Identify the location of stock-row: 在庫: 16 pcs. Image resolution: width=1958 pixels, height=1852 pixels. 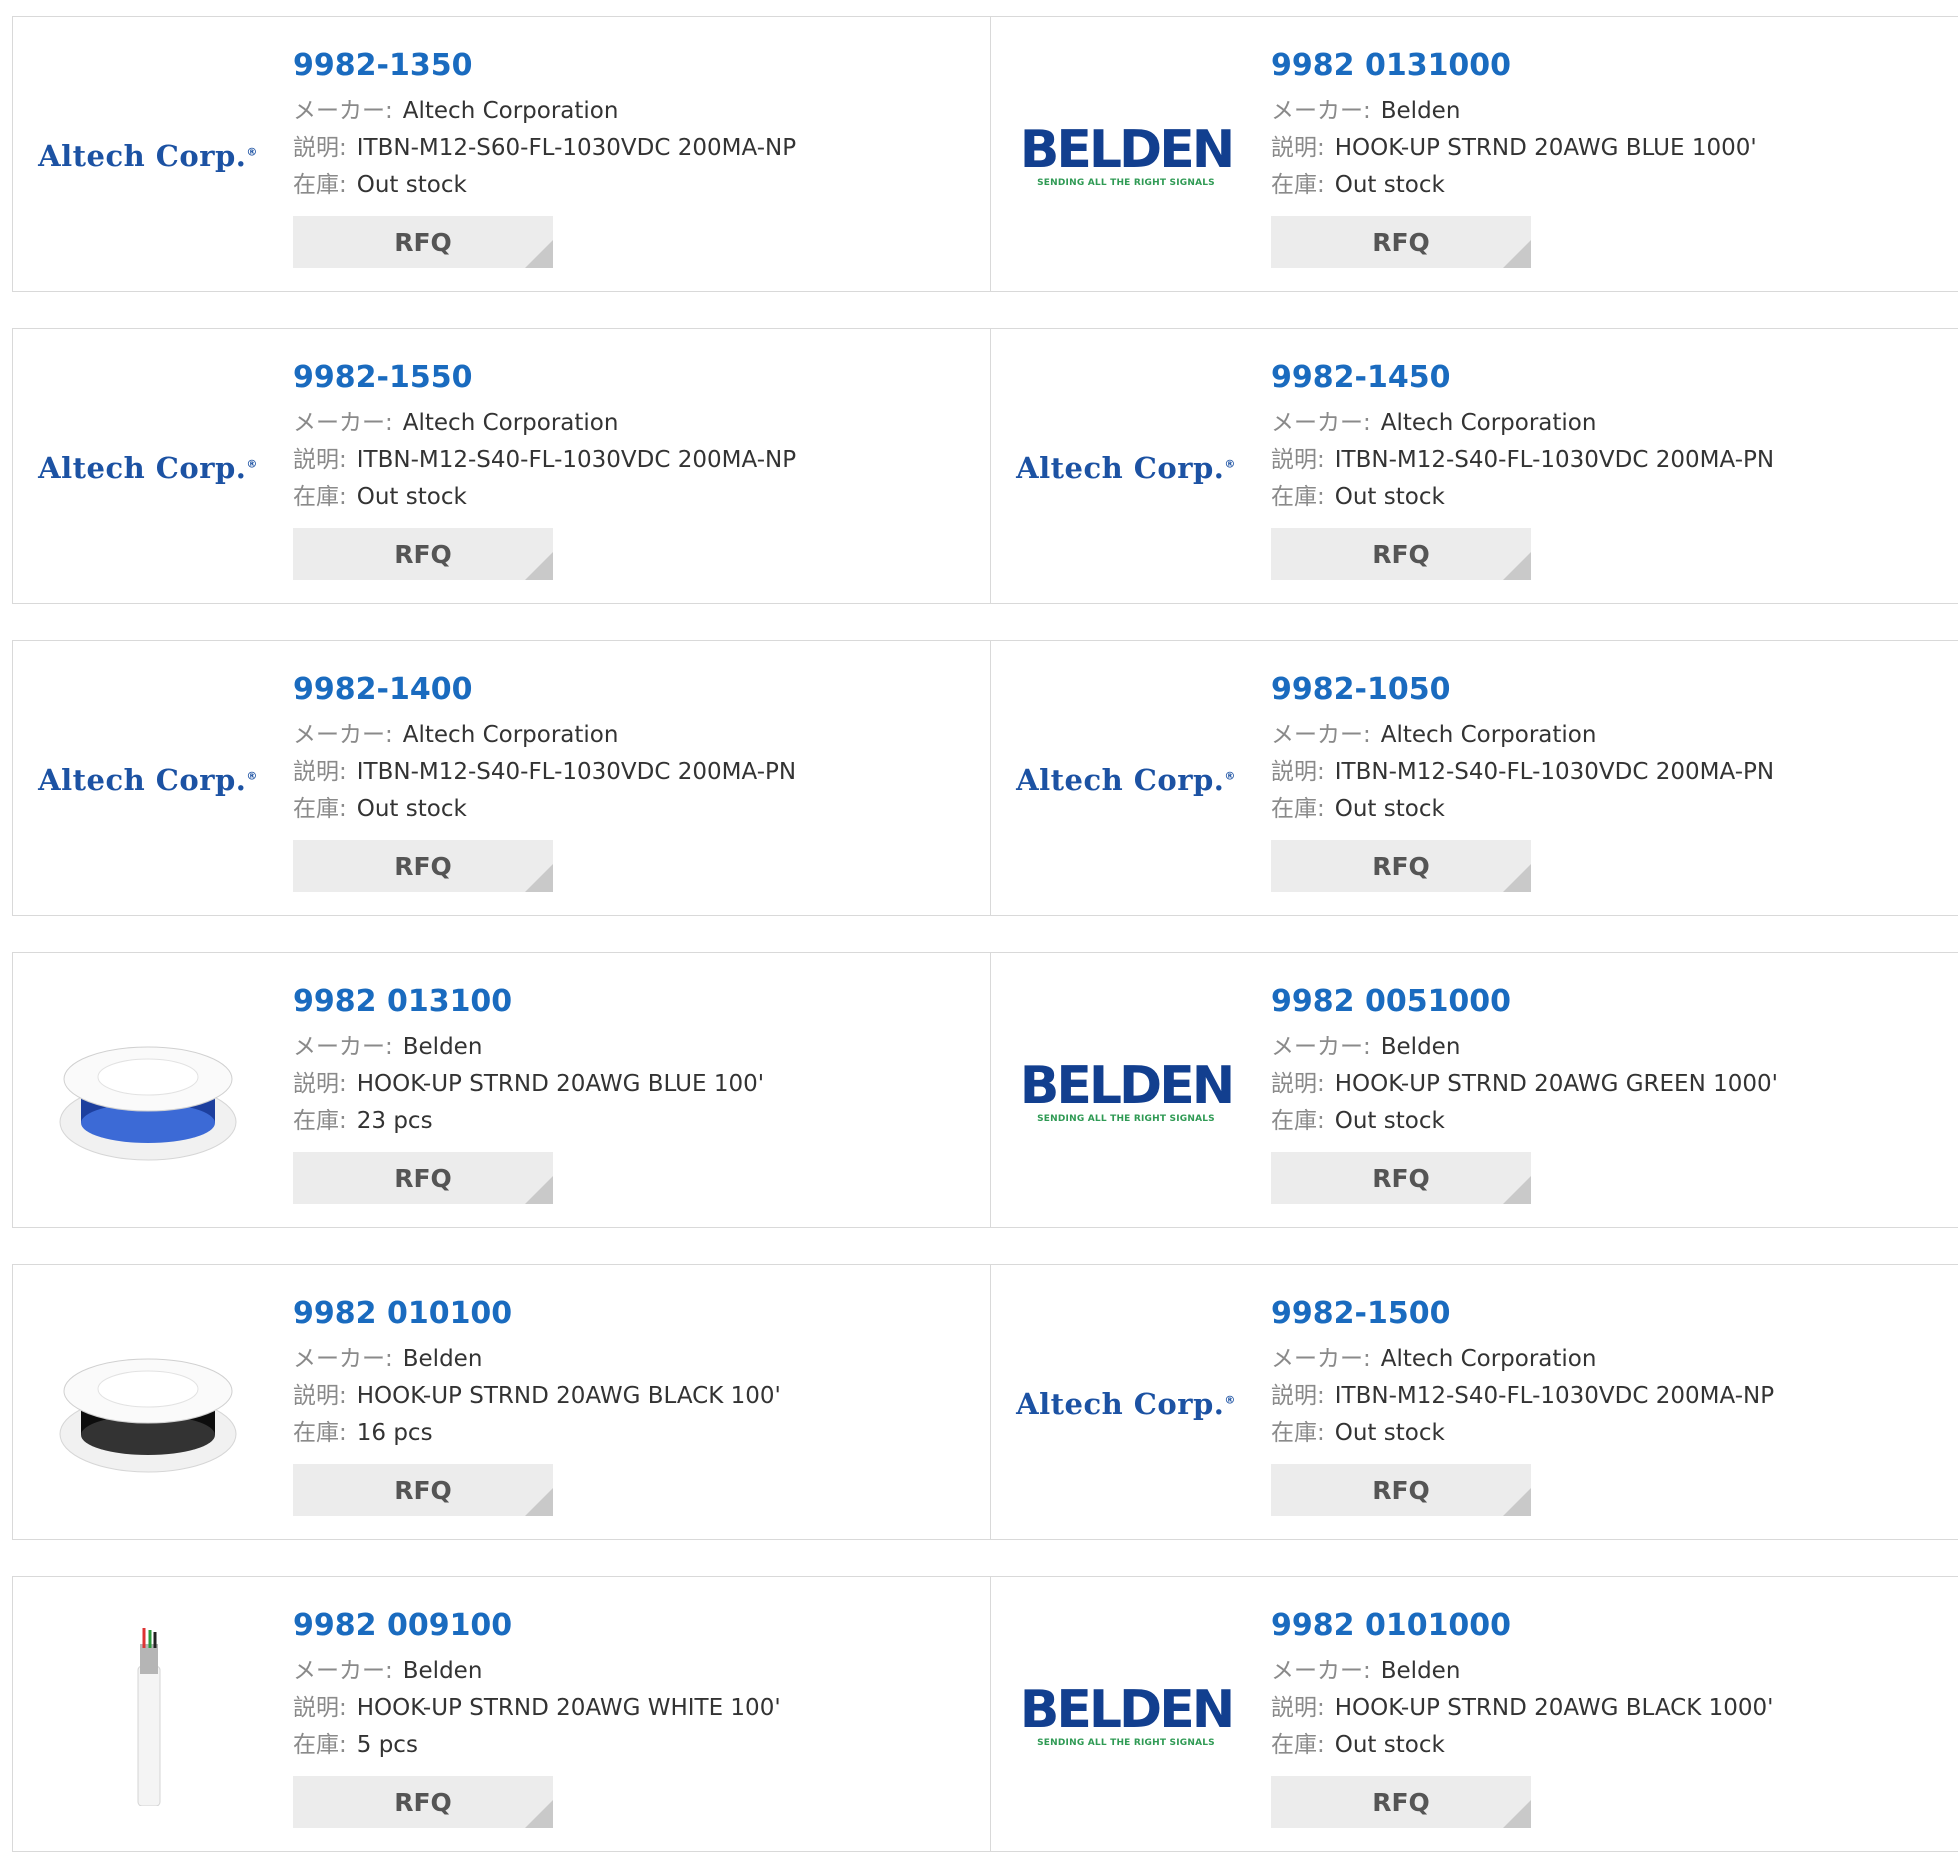
(632, 1433).